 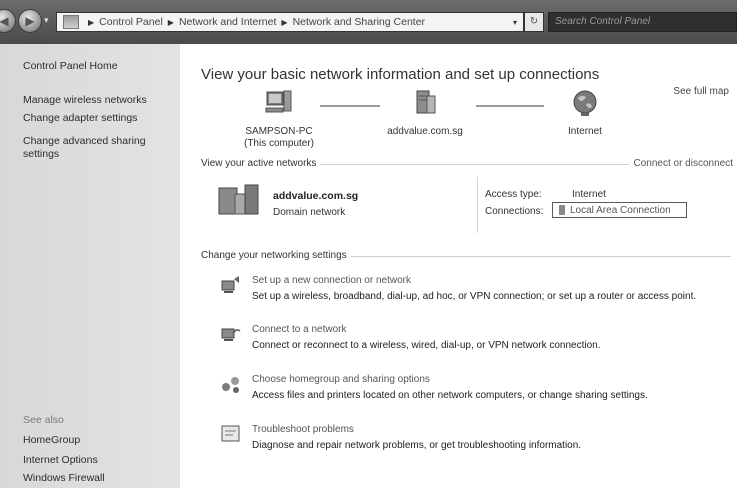 I want to click on network-type-link: Domain network, so click(x=309, y=212).